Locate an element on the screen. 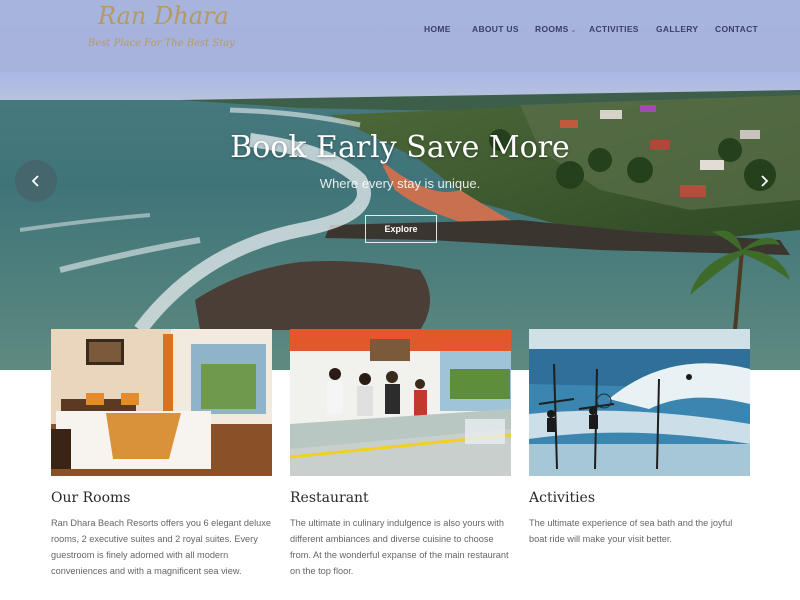 The image size is (800, 600). slider-next-button is located at coordinates (764, 181).